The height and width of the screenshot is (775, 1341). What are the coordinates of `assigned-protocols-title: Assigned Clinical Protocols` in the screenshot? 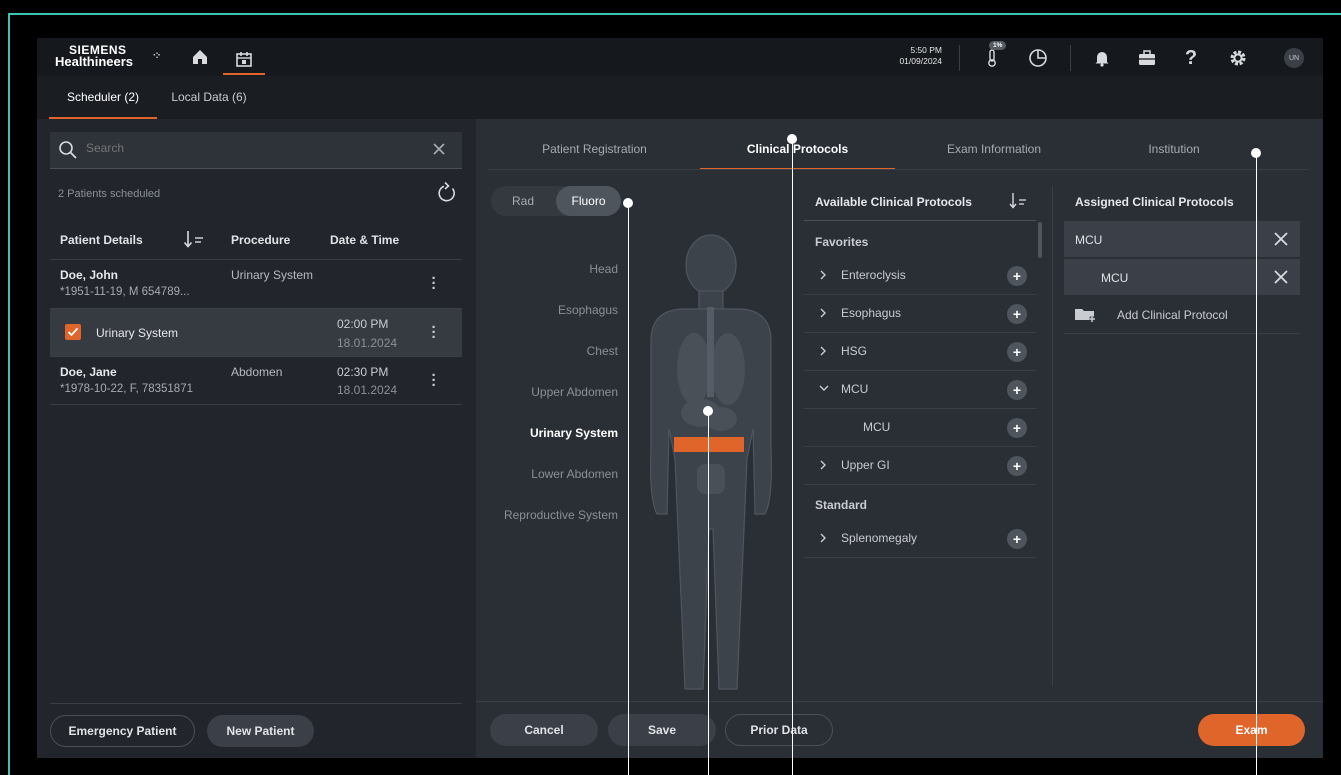 It's located at (1154, 202).